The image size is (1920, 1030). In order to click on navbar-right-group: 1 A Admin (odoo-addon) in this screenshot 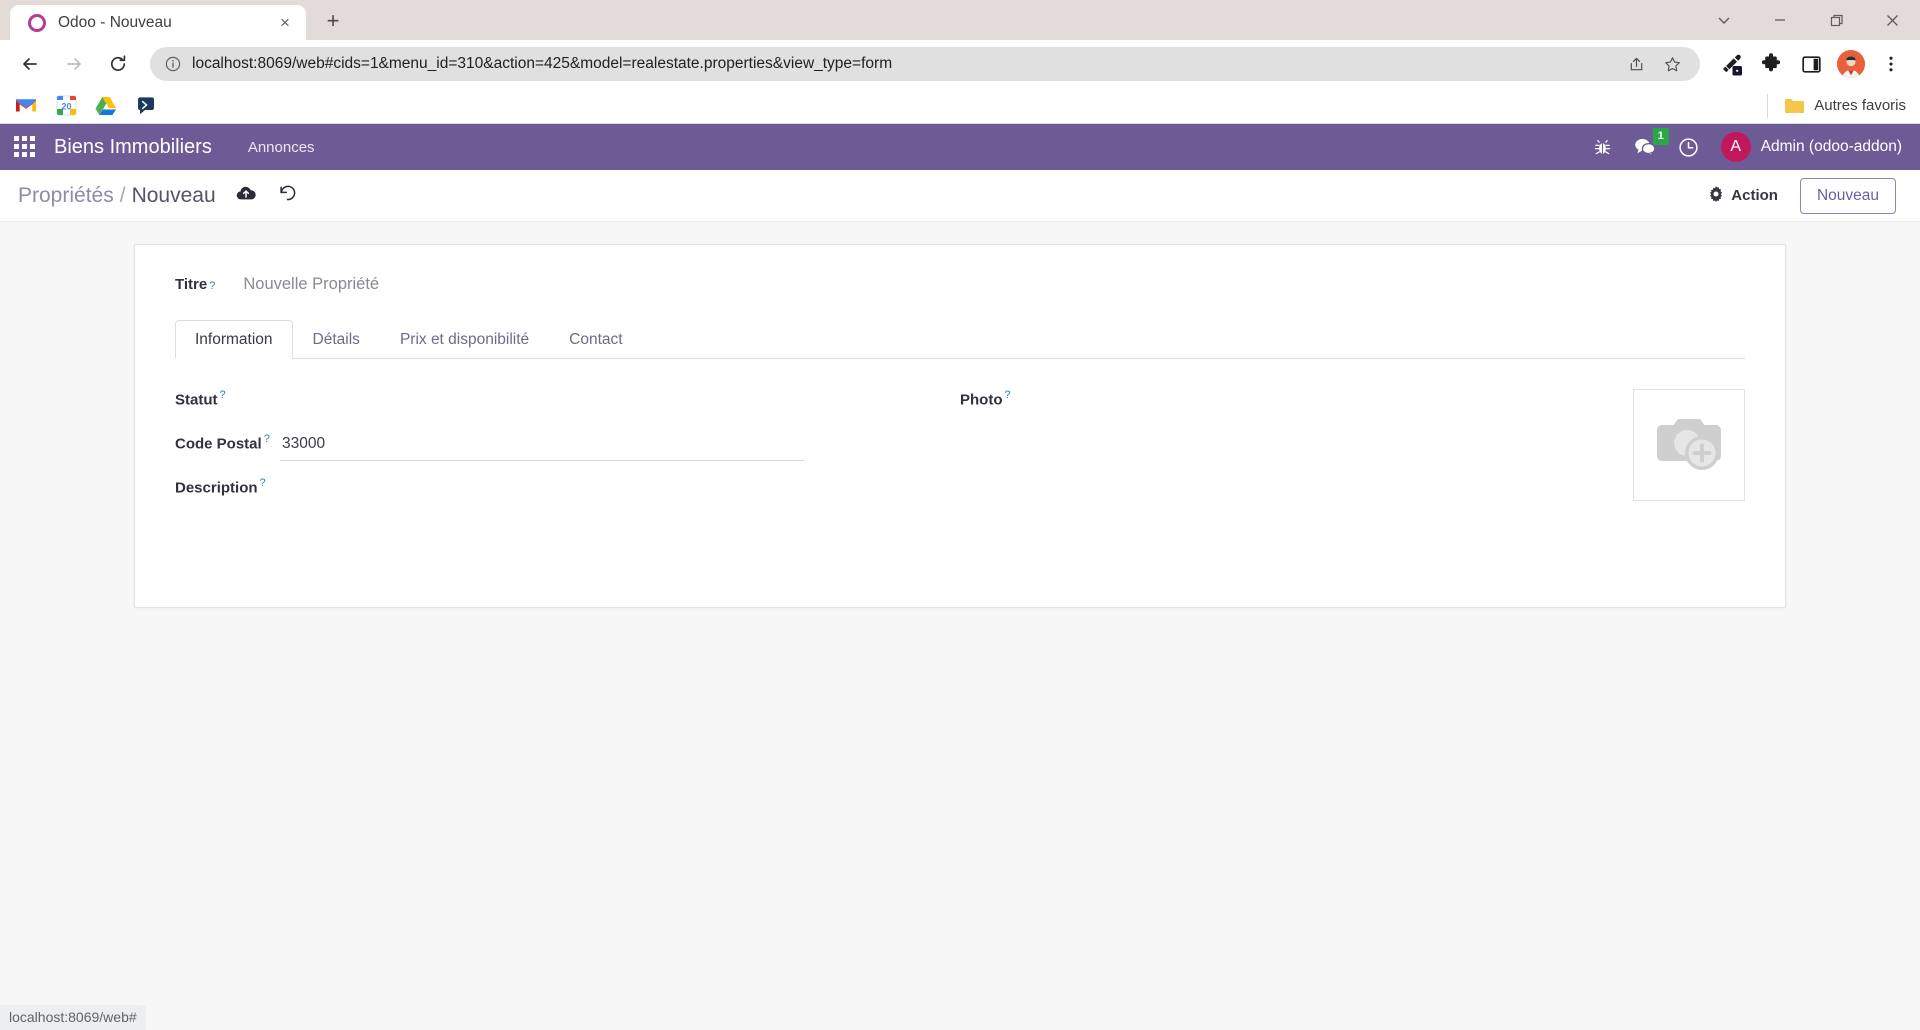, I will do `click(1747, 145)`.